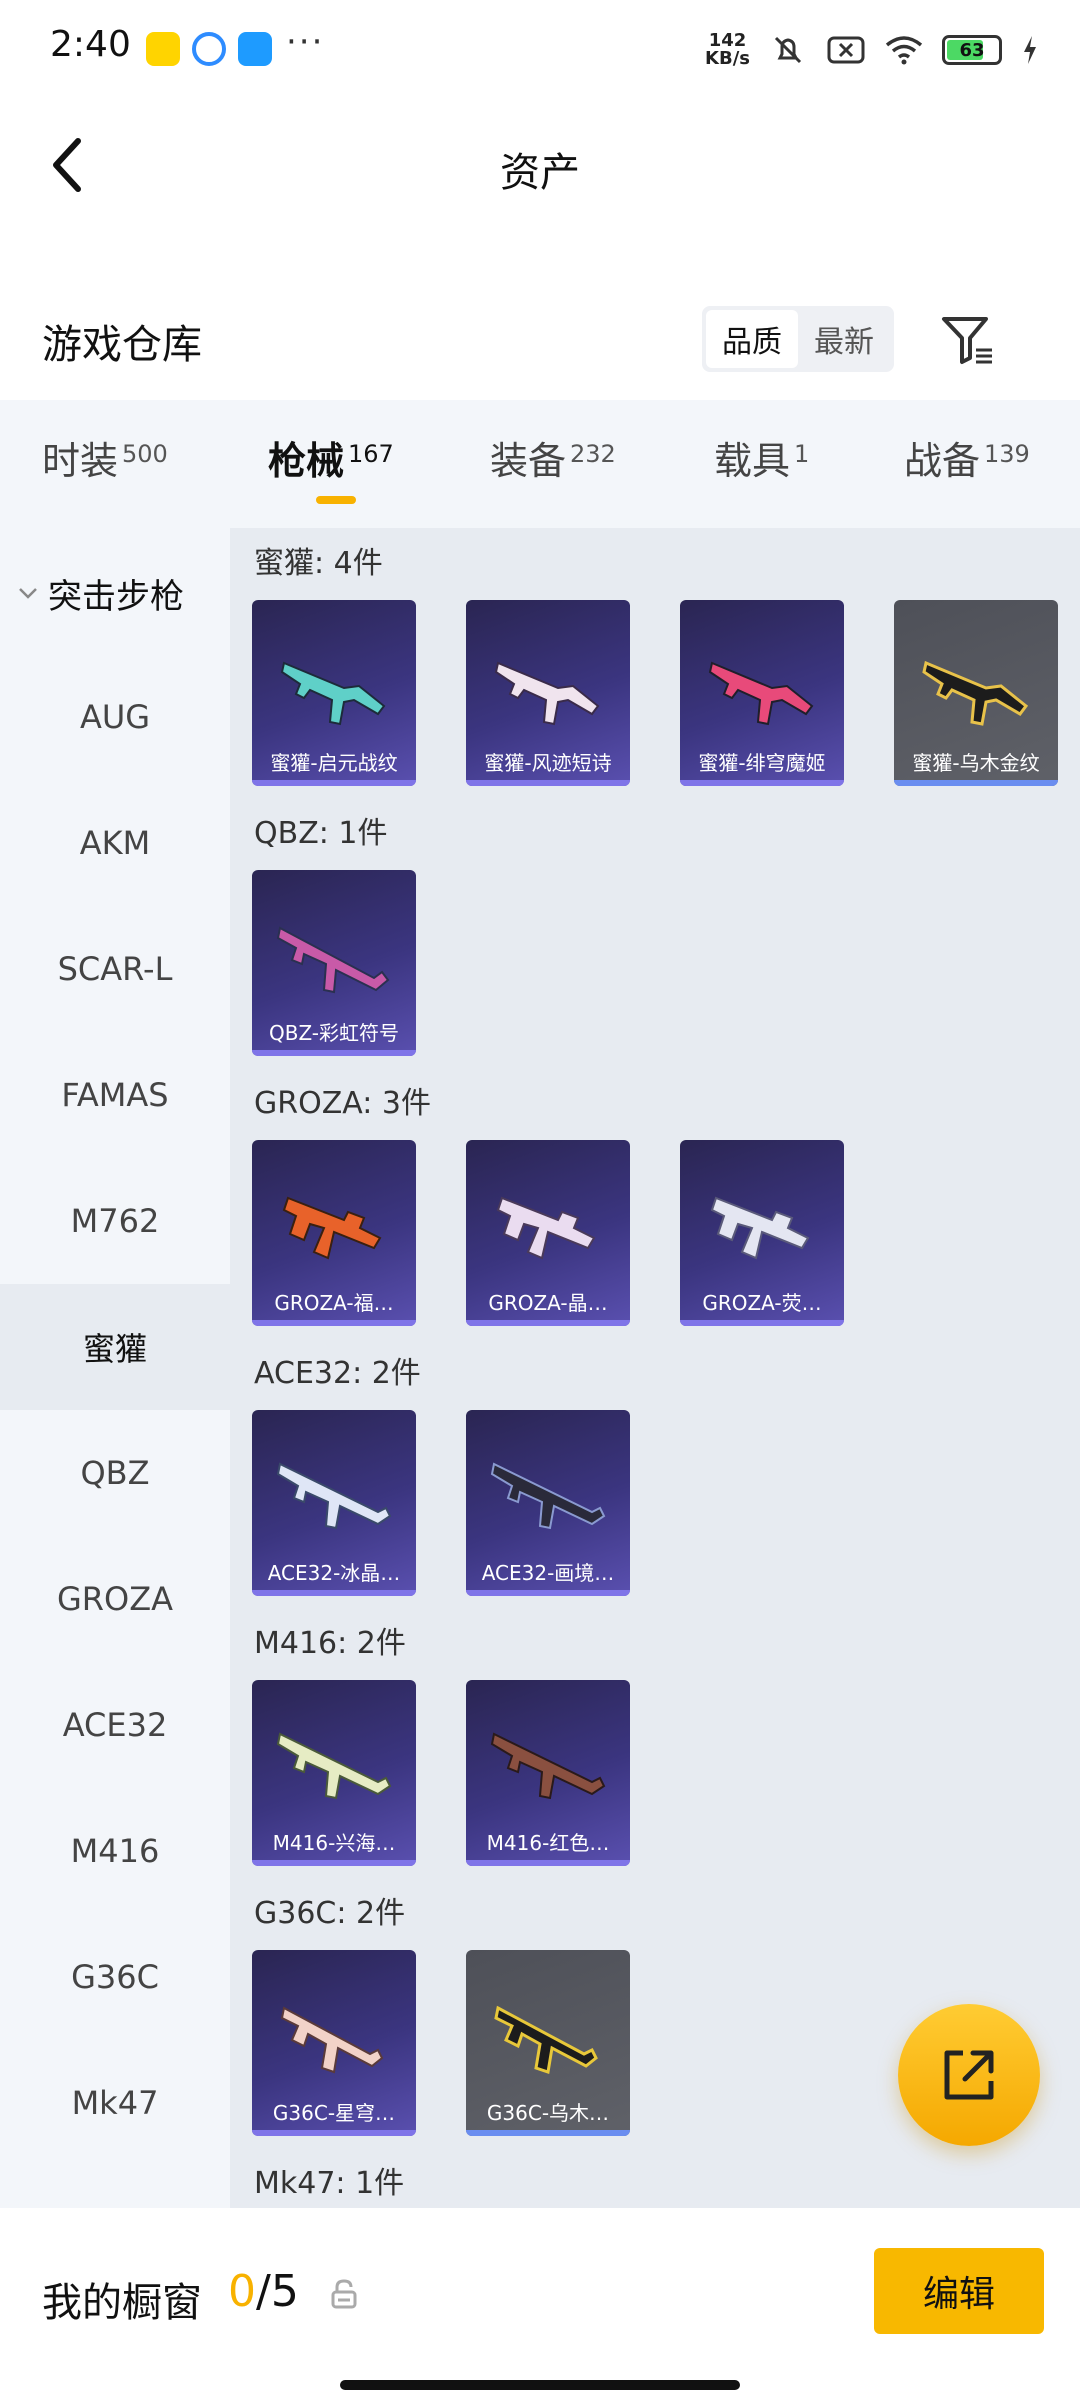 The image size is (1080, 2400). I want to click on chevron-down-icon, so click(28, 593).